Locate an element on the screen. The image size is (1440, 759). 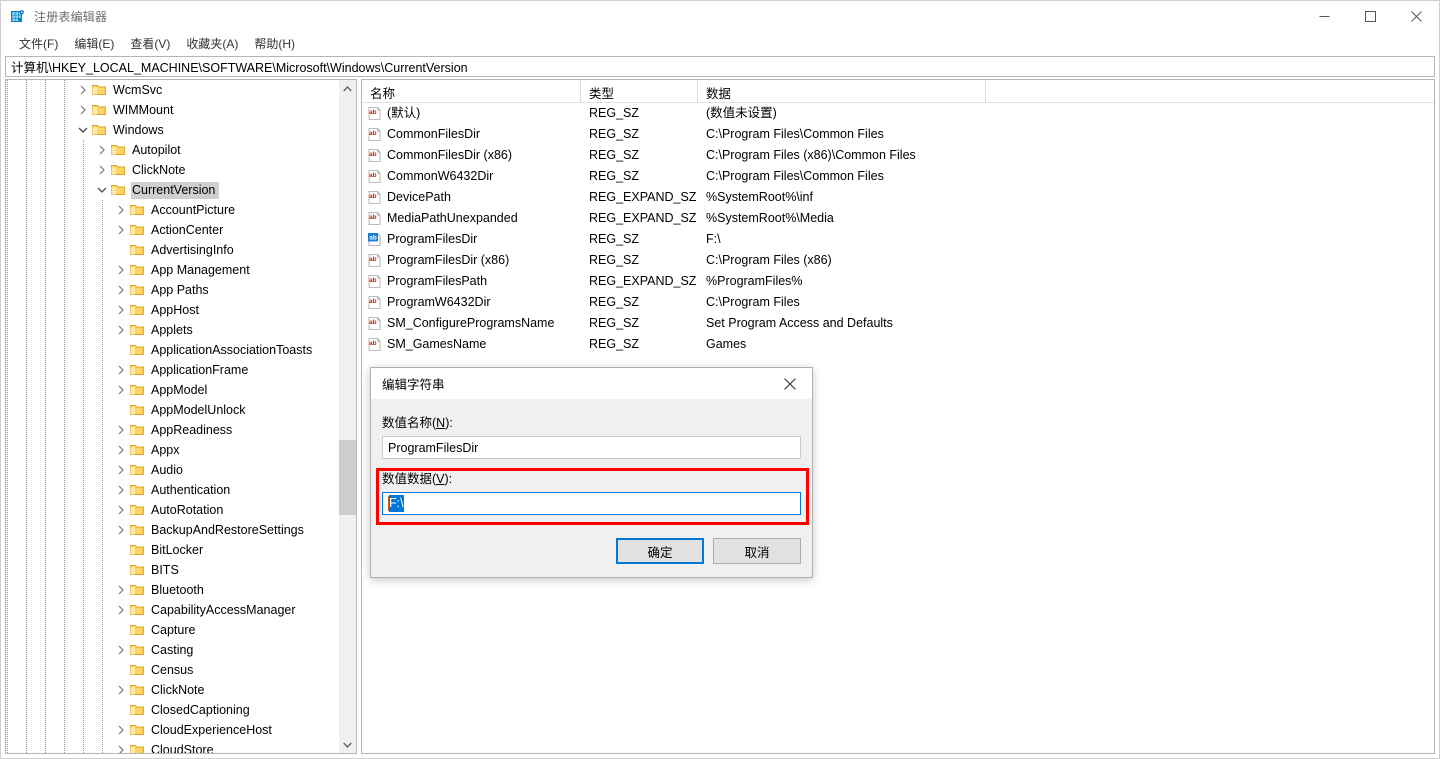
tree-item-bluetooth: Bluetooth is located at coordinates (172, 590).